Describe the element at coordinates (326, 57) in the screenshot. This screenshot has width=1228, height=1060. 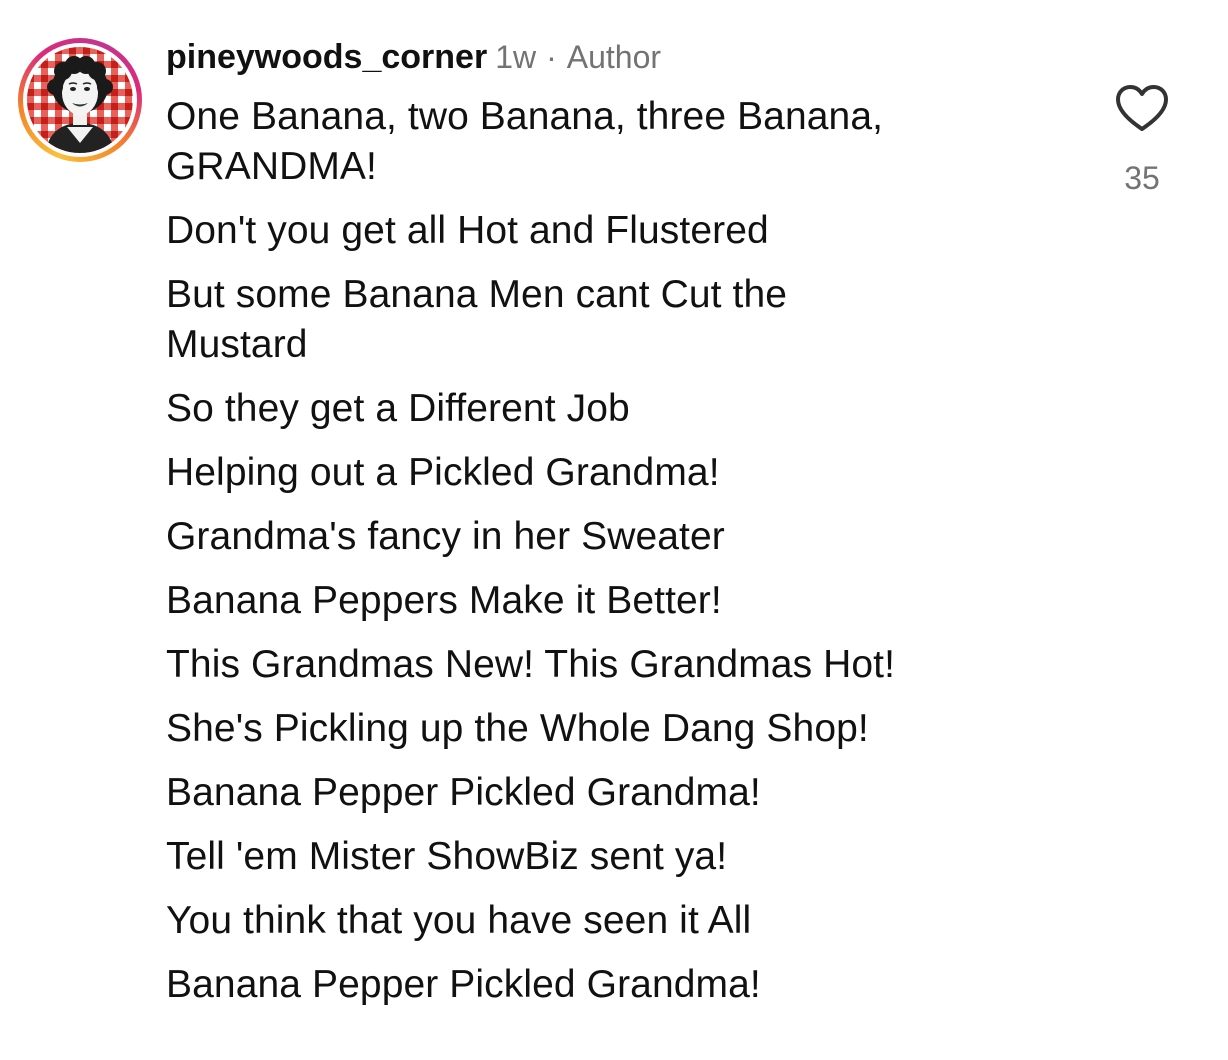
I see `username-link: pineywoods_corner` at that location.